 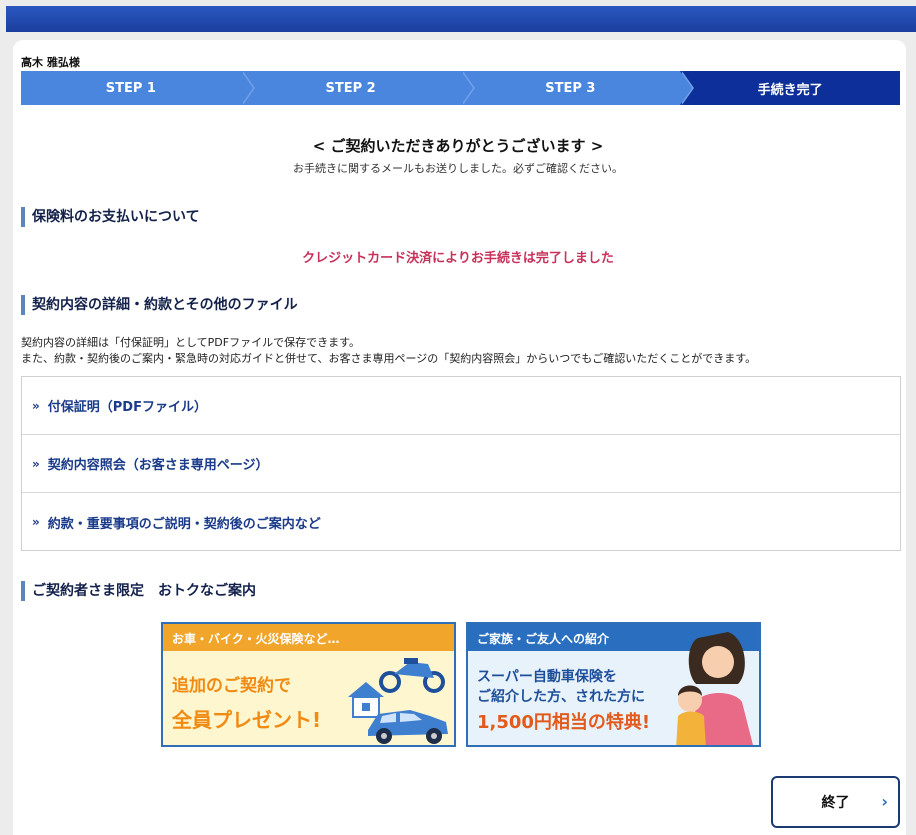 What do you see at coordinates (412, 675) in the screenshot?
I see `motorcycle-icon` at bounding box center [412, 675].